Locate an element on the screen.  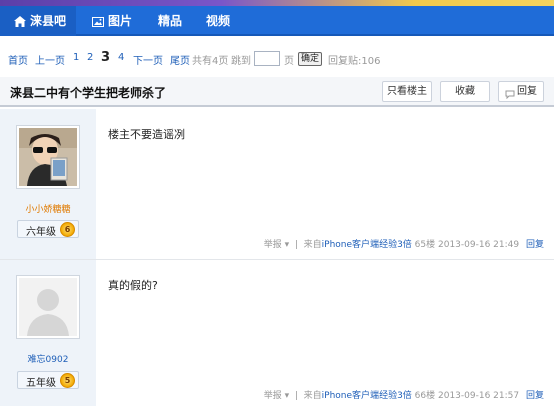
nav-home-tab: 涞县吧 is located at coordinates (38, 21).